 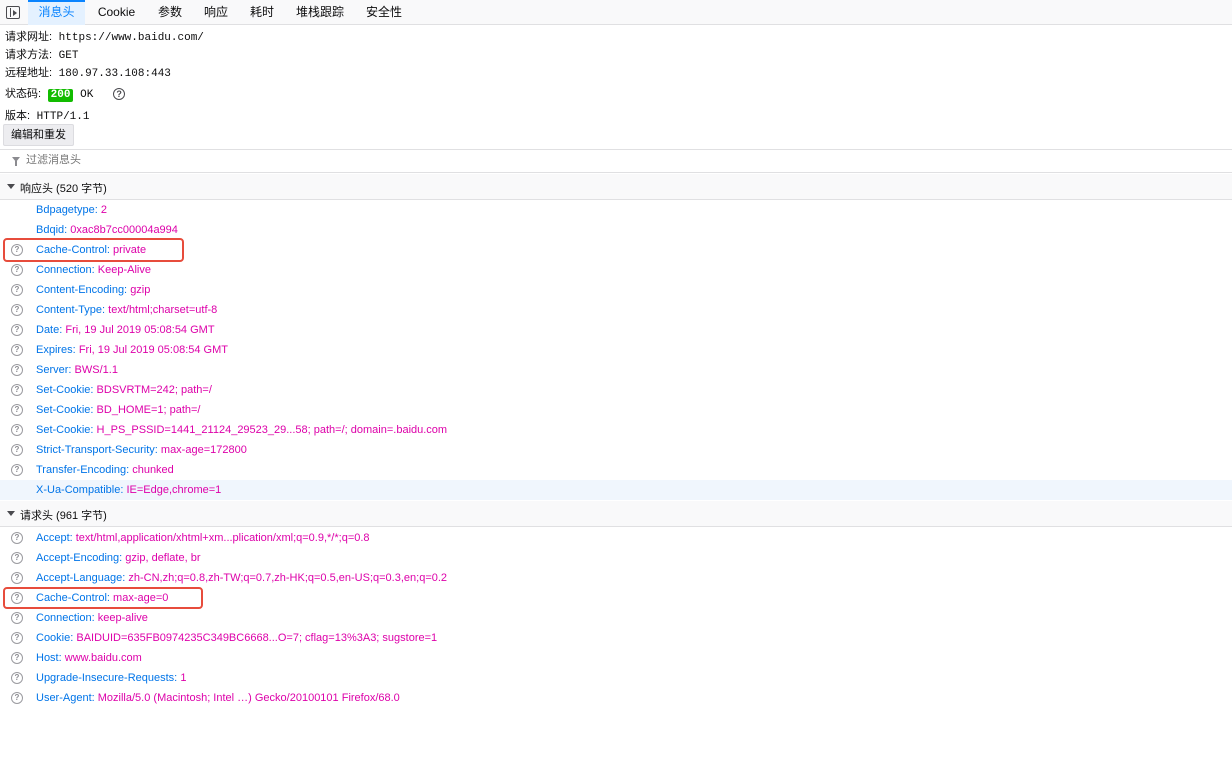 I want to click on header-pair: Connection: Keep-Alive, so click(x=93, y=270).